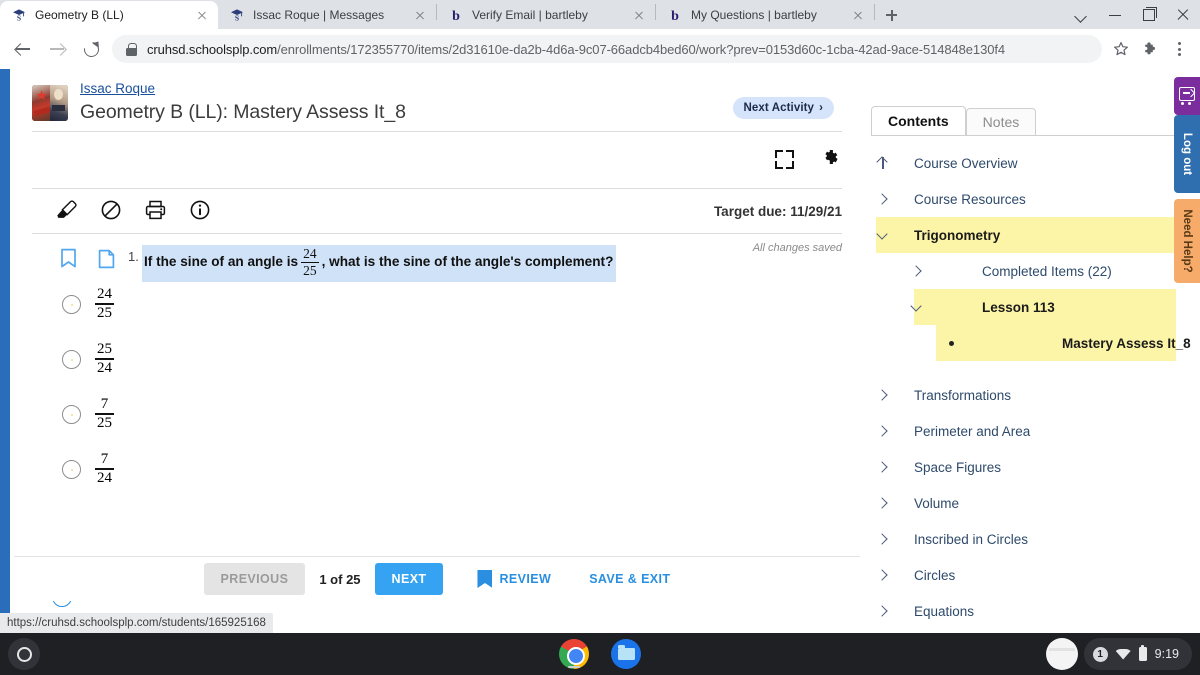  I want to click on previous-button: PREVIOUS, so click(254, 579).